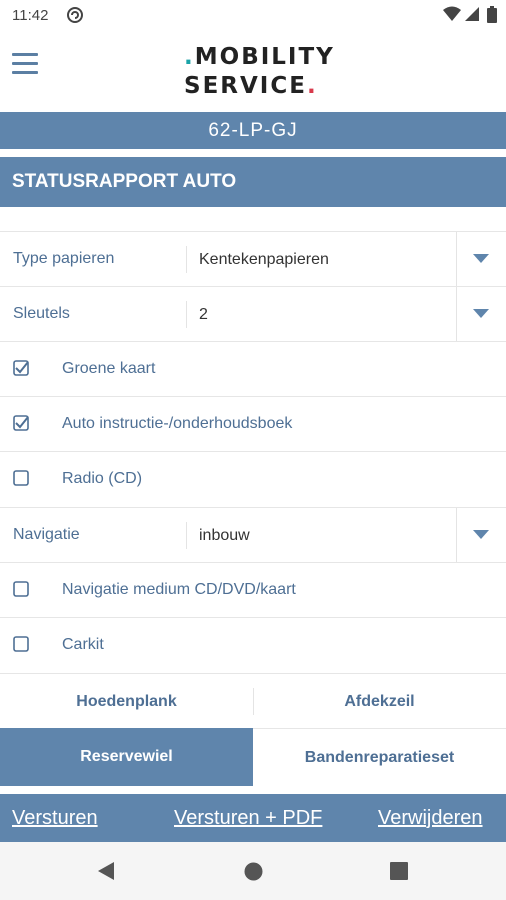  I want to click on type-papieren-value: Kentekenpapieren, so click(257, 259).